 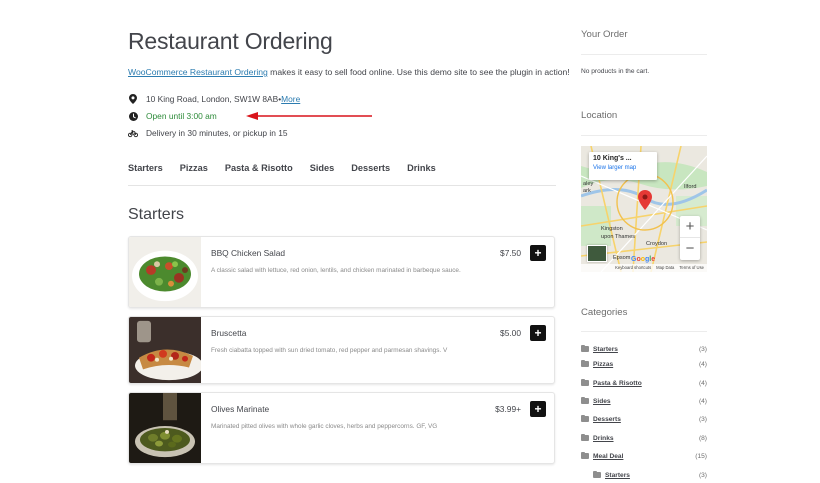 What do you see at coordinates (633, 268) in the screenshot?
I see `keyboard-shortcuts-link: Keyboard shortcuts` at bounding box center [633, 268].